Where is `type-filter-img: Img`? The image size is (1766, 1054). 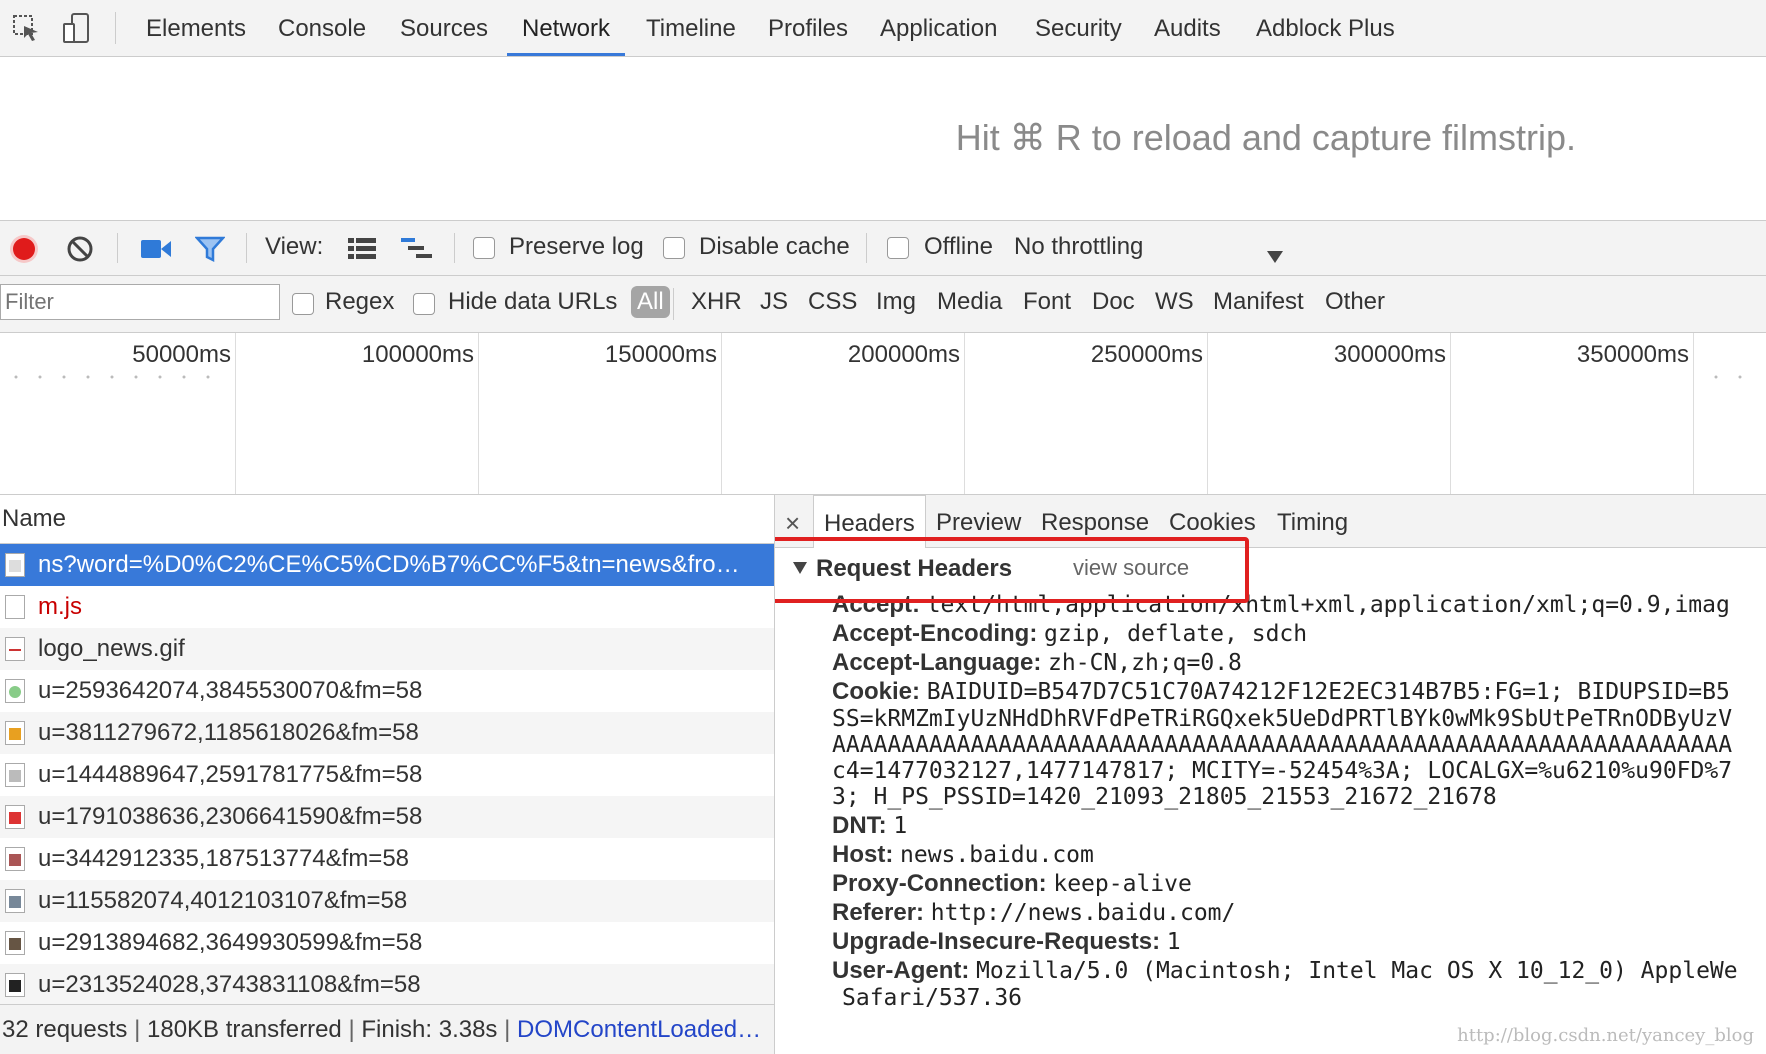
type-filter-img: Img is located at coordinates (896, 302).